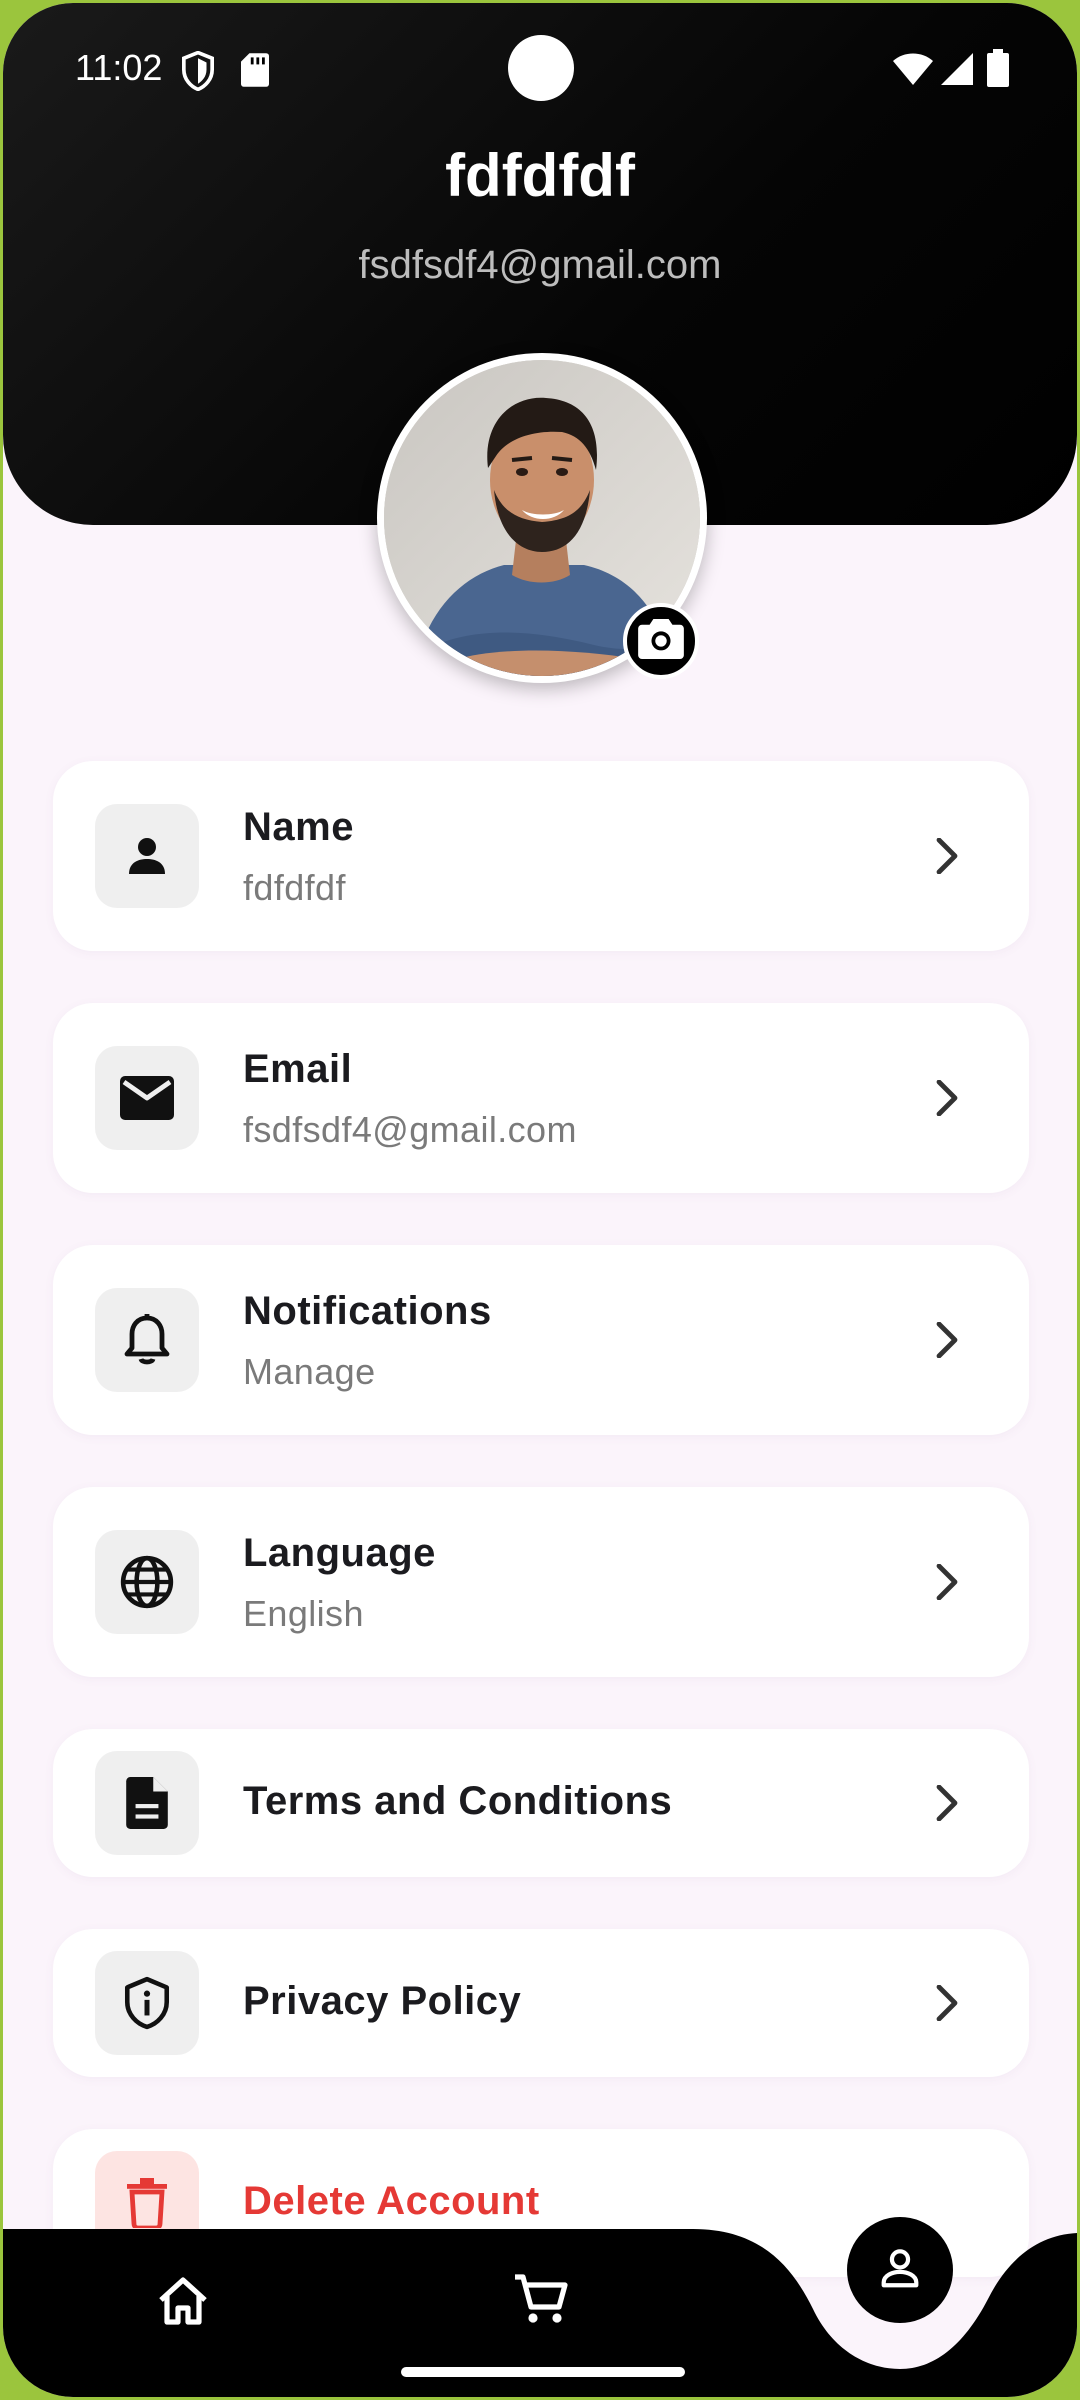 The image size is (1080, 2400). What do you see at coordinates (147, 1098) in the screenshot?
I see `mail-icon` at bounding box center [147, 1098].